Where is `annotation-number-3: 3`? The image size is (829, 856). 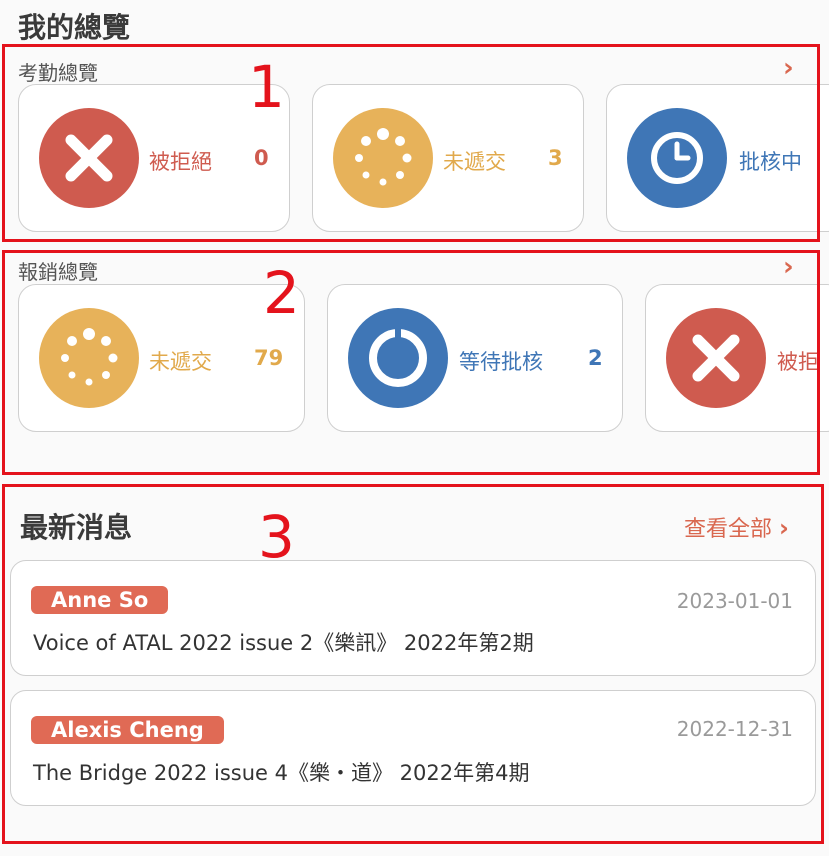
annotation-number-3: 3 is located at coordinates (276, 537).